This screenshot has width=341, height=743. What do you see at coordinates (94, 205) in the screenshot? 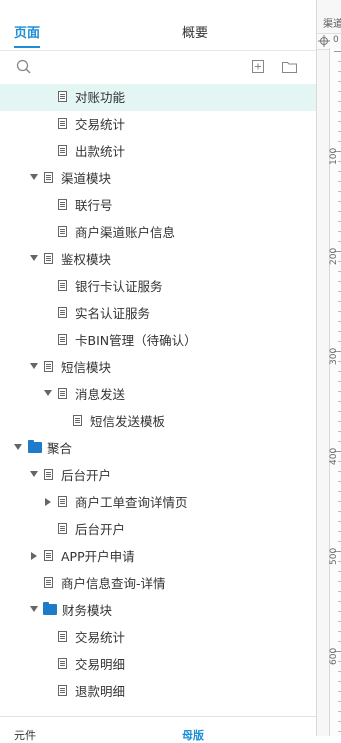
I see `tree-item-label: 联行号` at bounding box center [94, 205].